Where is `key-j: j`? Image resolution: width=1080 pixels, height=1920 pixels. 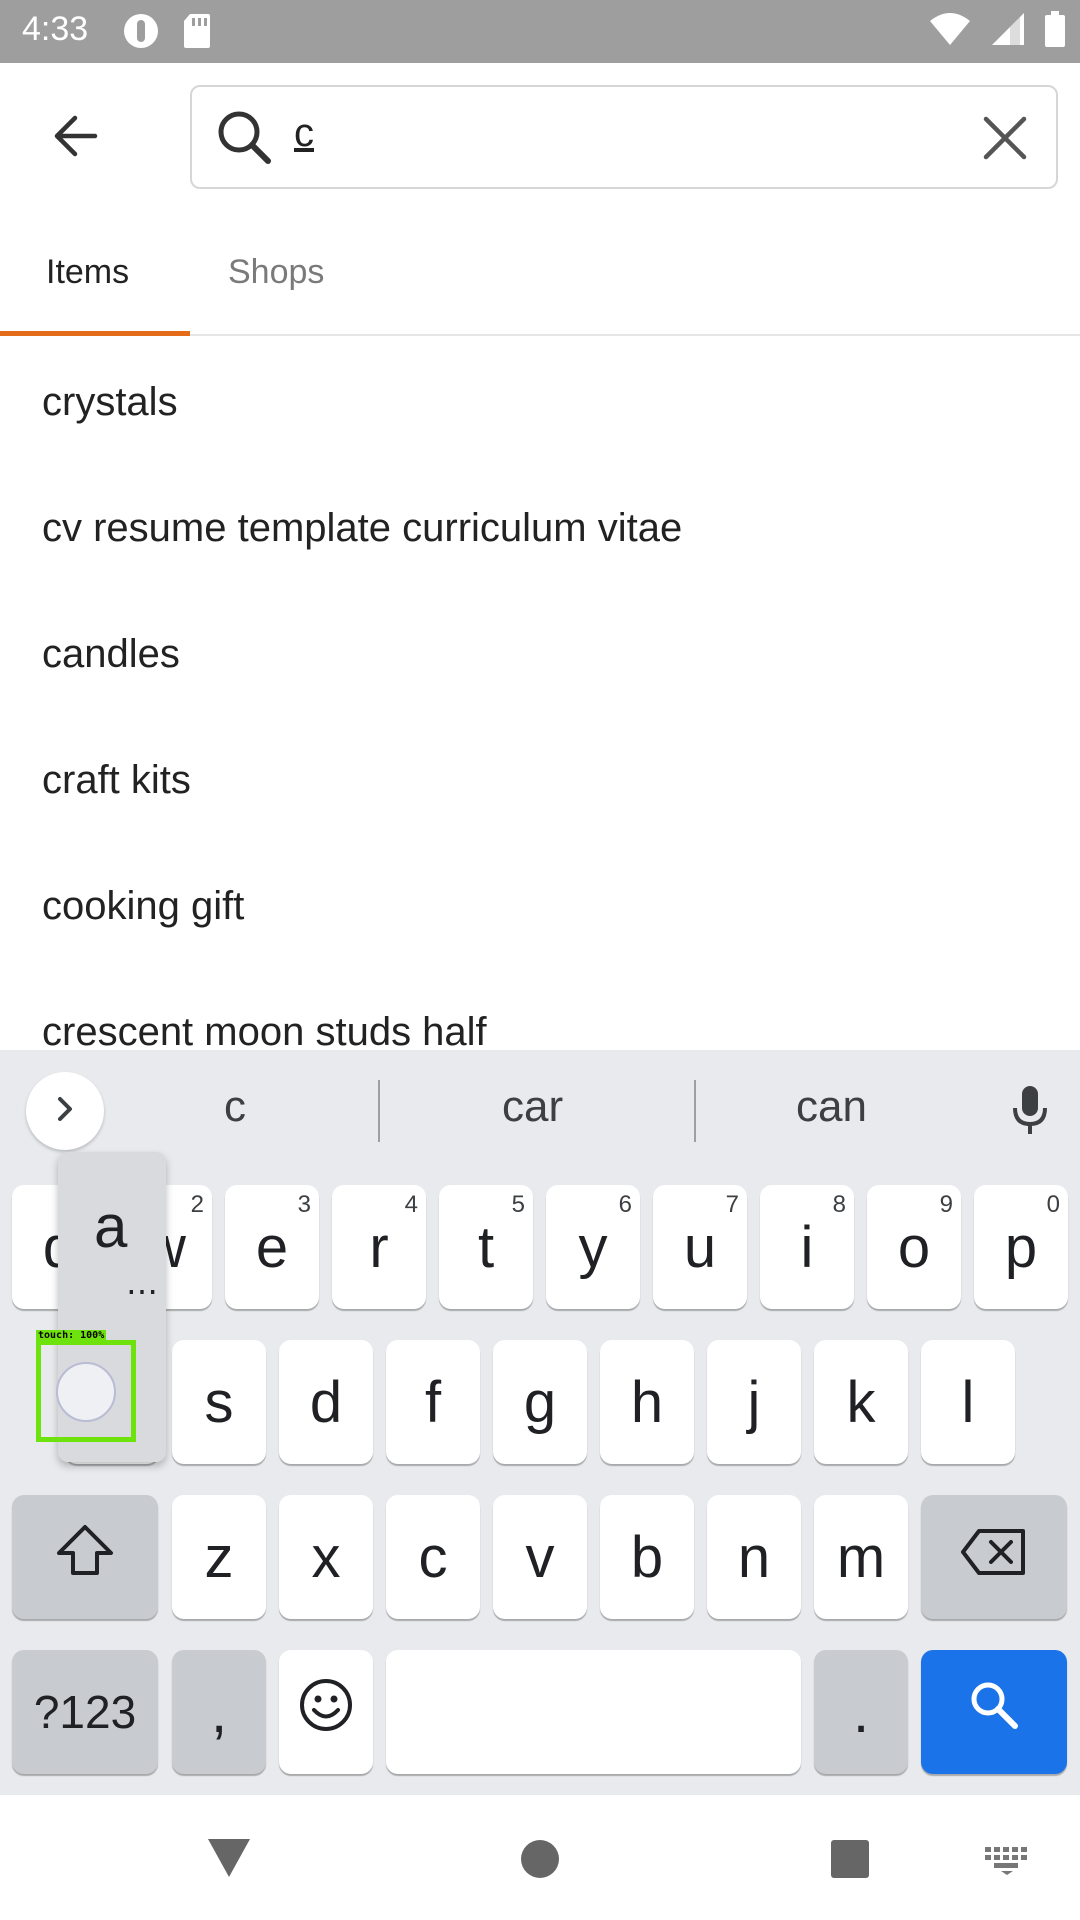 key-j: j is located at coordinates (754, 1402).